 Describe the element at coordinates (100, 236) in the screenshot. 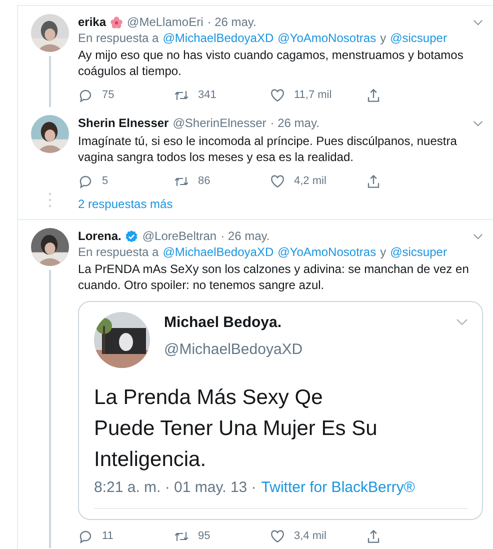

I see `user-name: Lorena.` at that location.